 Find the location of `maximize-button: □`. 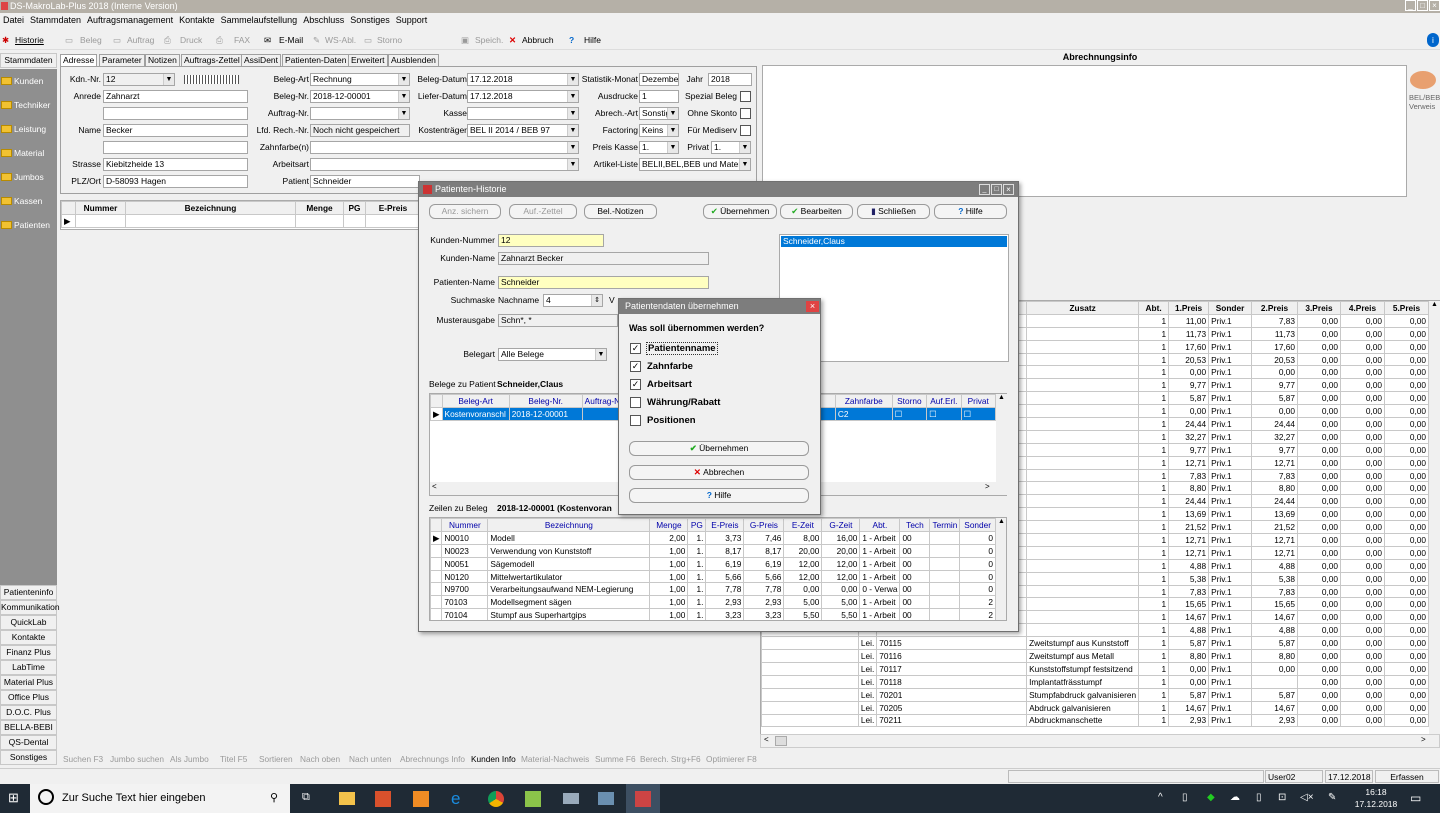

maximize-button: □ is located at coordinates (996, 189).